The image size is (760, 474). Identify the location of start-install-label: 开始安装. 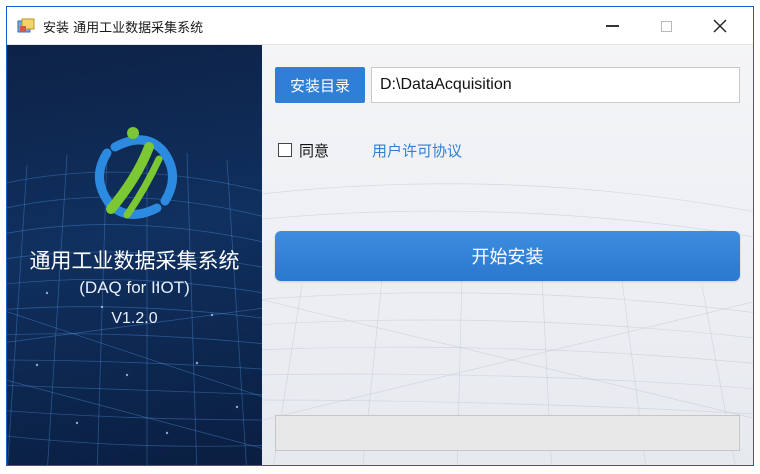
(507, 257).